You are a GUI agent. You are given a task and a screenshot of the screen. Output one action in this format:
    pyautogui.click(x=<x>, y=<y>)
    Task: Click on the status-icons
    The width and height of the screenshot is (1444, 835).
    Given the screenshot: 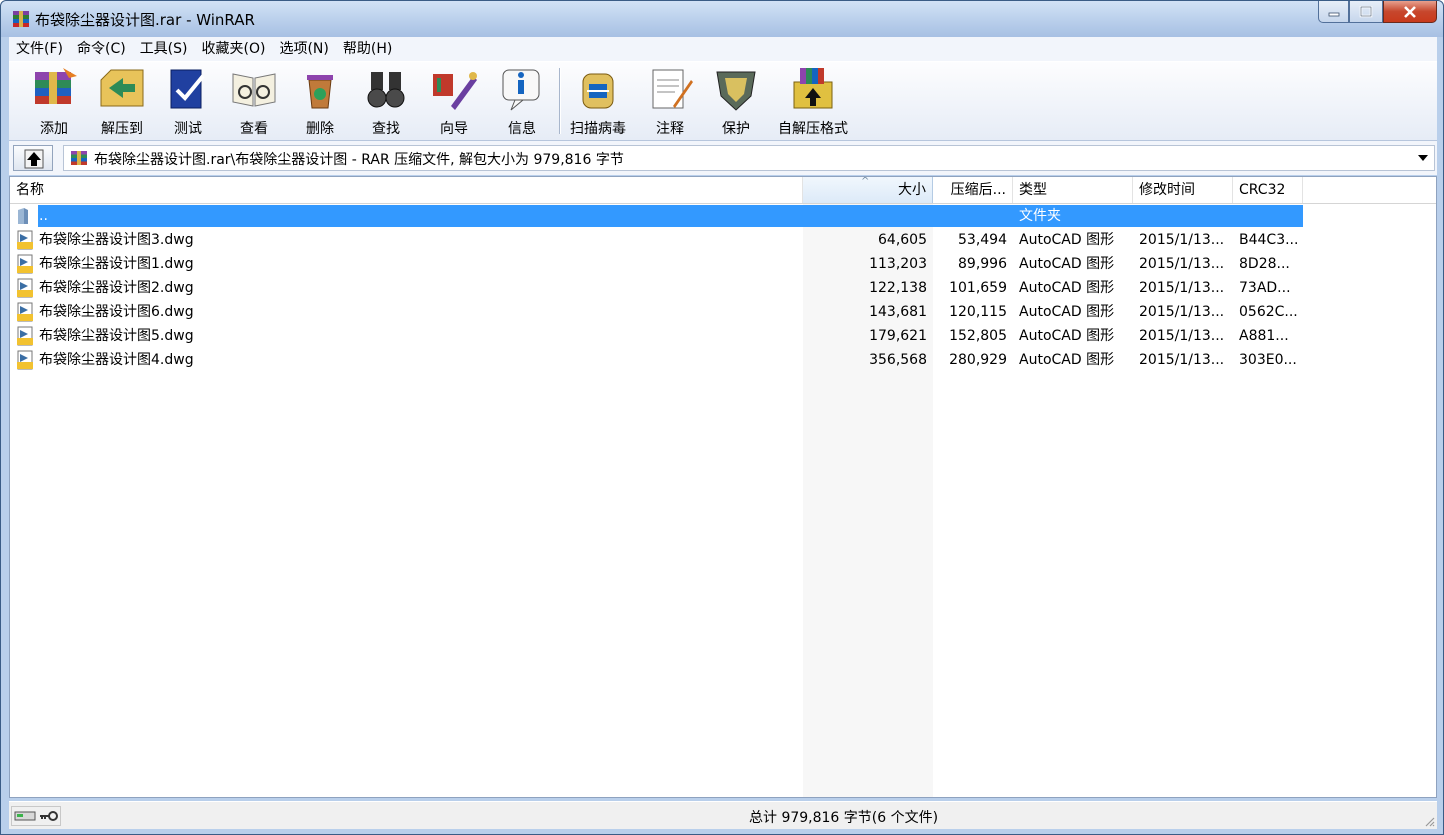 What is the action you would take?
    pyautogui.click(x=36, y=816)
    